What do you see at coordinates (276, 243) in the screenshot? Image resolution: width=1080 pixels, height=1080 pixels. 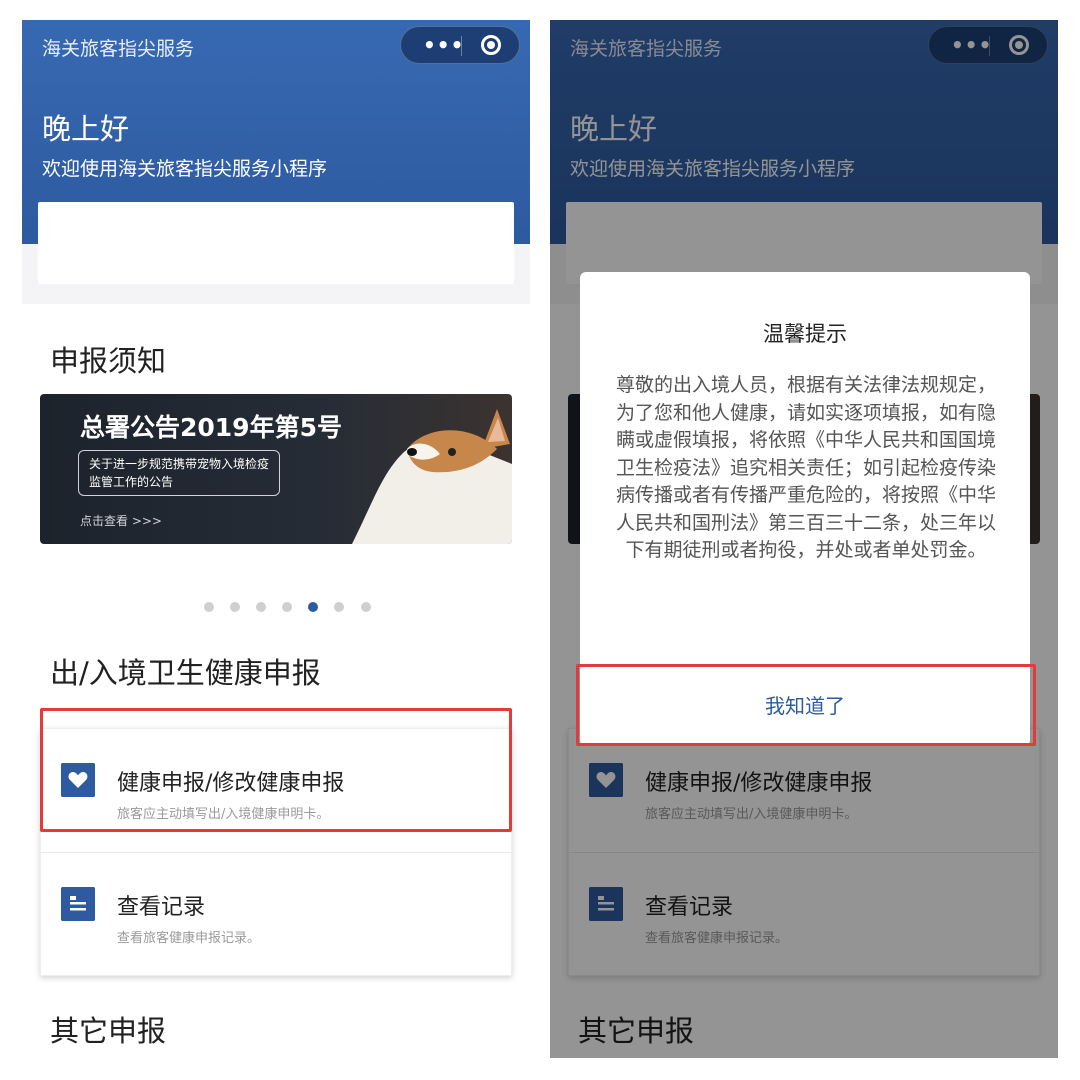 I see `info-card` at bounding box center [276, 243].